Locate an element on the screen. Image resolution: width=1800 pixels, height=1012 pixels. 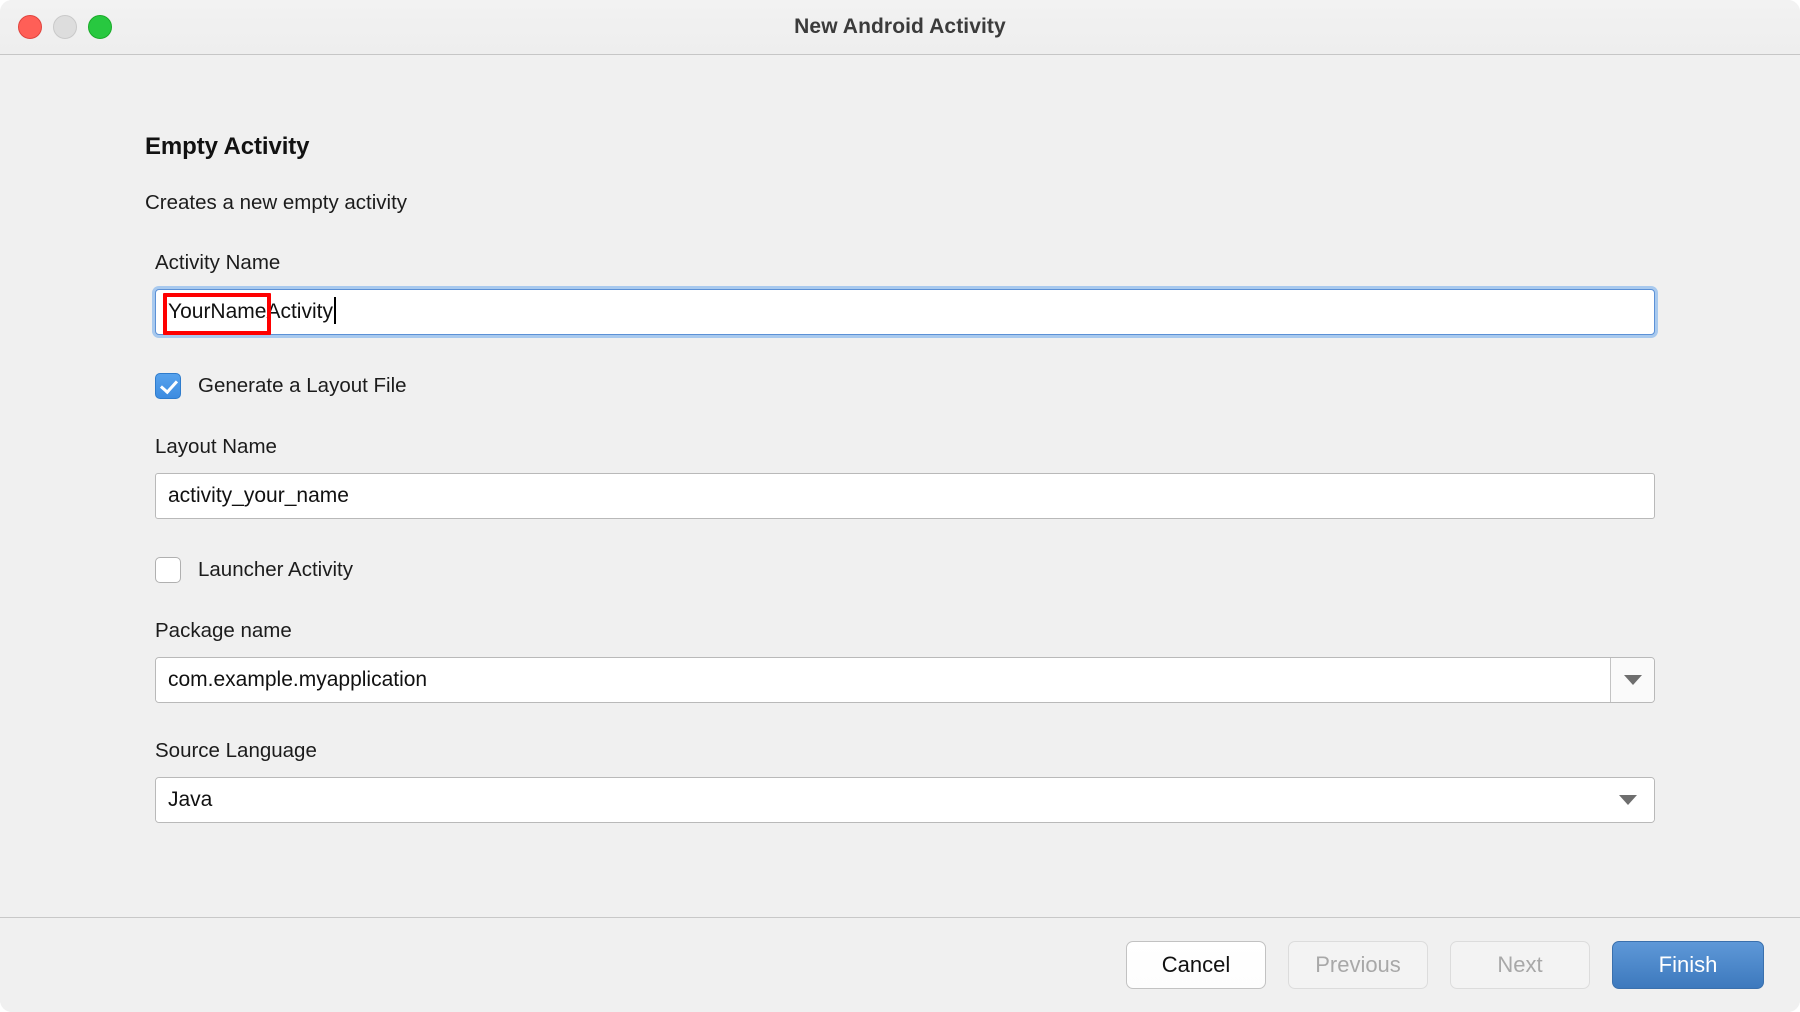
activity-name-field-block: Activity Name YourNameActivity is located at coordinates (900, 293).